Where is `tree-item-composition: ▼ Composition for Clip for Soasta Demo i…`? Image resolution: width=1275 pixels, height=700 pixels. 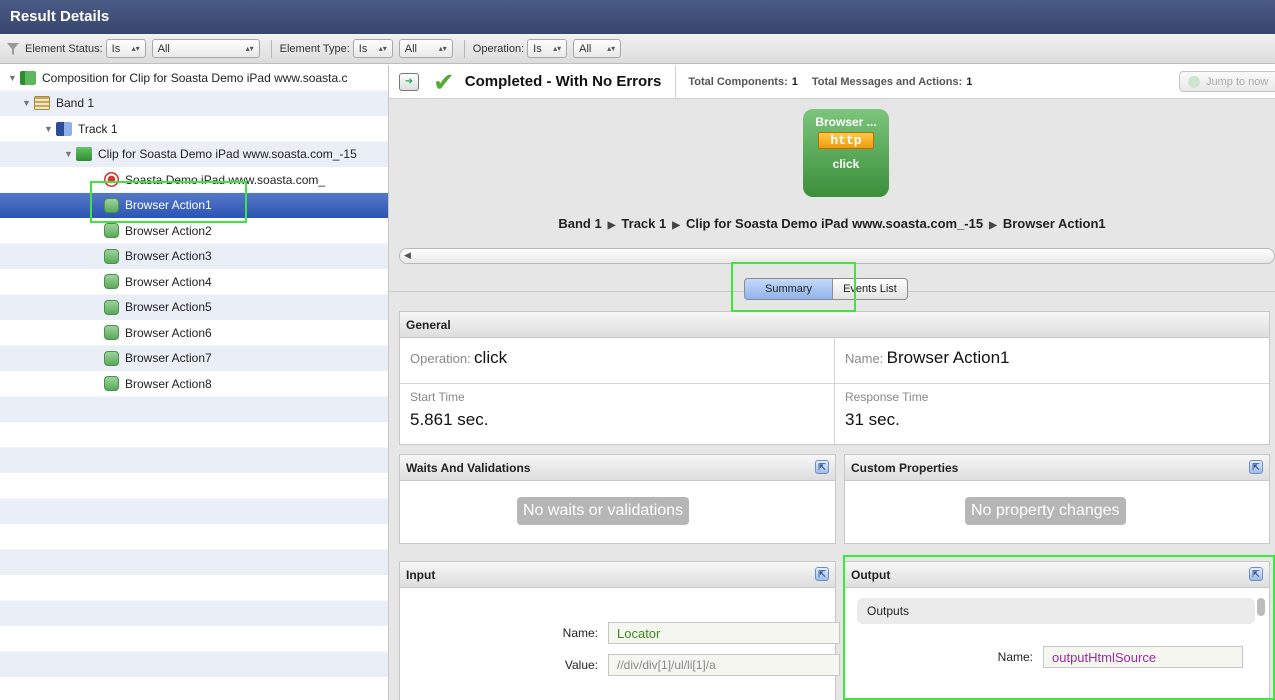 tree-item-composition: ▼ Composition for Clip for Soasta Demo i… is located at coordinates (194, 78).